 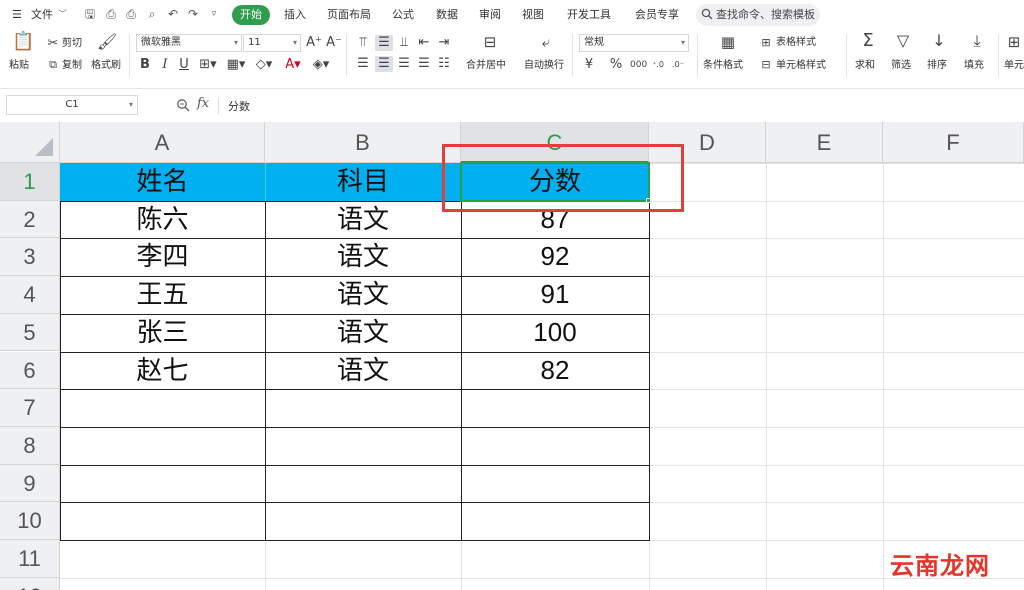 What do you see at coordinates (162, 521) in the screenshot?
I see `cell-a10` at bounding box center [162, 521].